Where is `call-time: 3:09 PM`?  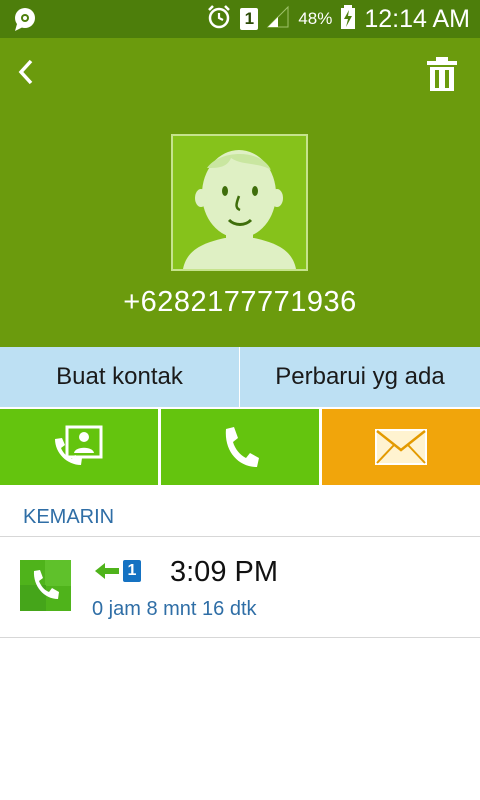 call-time: 3:09 PM is located at coordinates (224, 572).